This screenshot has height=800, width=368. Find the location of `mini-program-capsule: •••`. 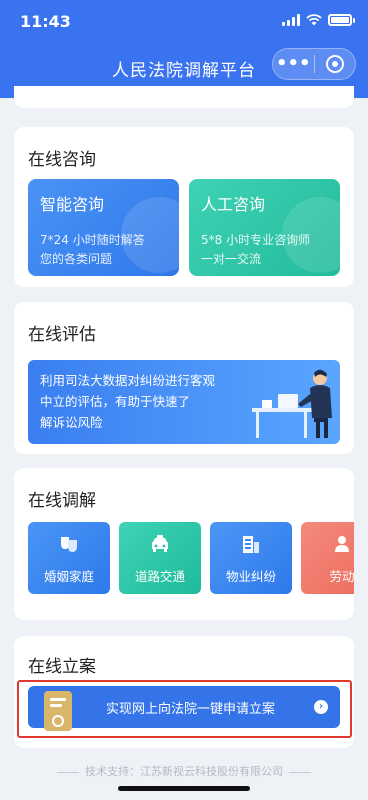

mini-program-capsule: ••• is located at coordinates (314, 64).